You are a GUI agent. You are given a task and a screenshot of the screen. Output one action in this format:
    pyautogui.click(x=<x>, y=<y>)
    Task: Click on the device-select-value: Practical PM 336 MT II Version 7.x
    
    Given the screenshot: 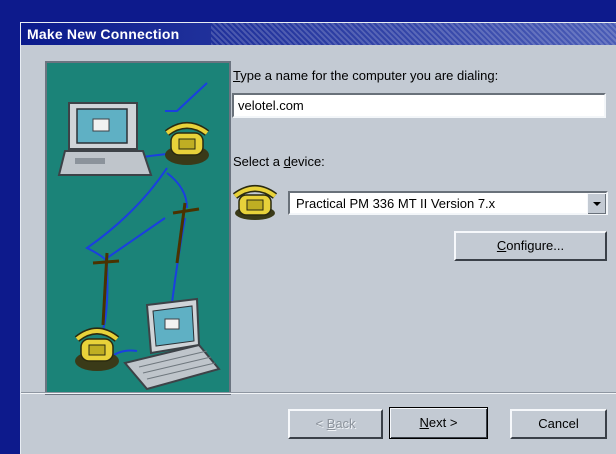 What is the action you would take?
    pyautogui.click(x=396, y=203)
    